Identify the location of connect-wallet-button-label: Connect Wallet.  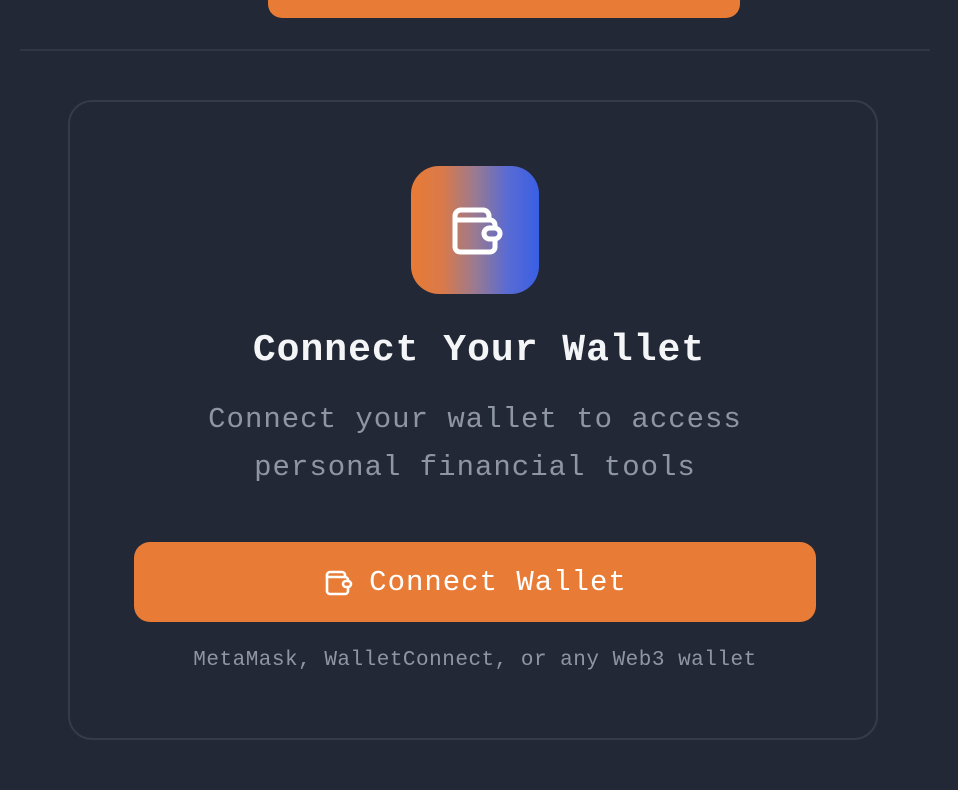
(498, 582).